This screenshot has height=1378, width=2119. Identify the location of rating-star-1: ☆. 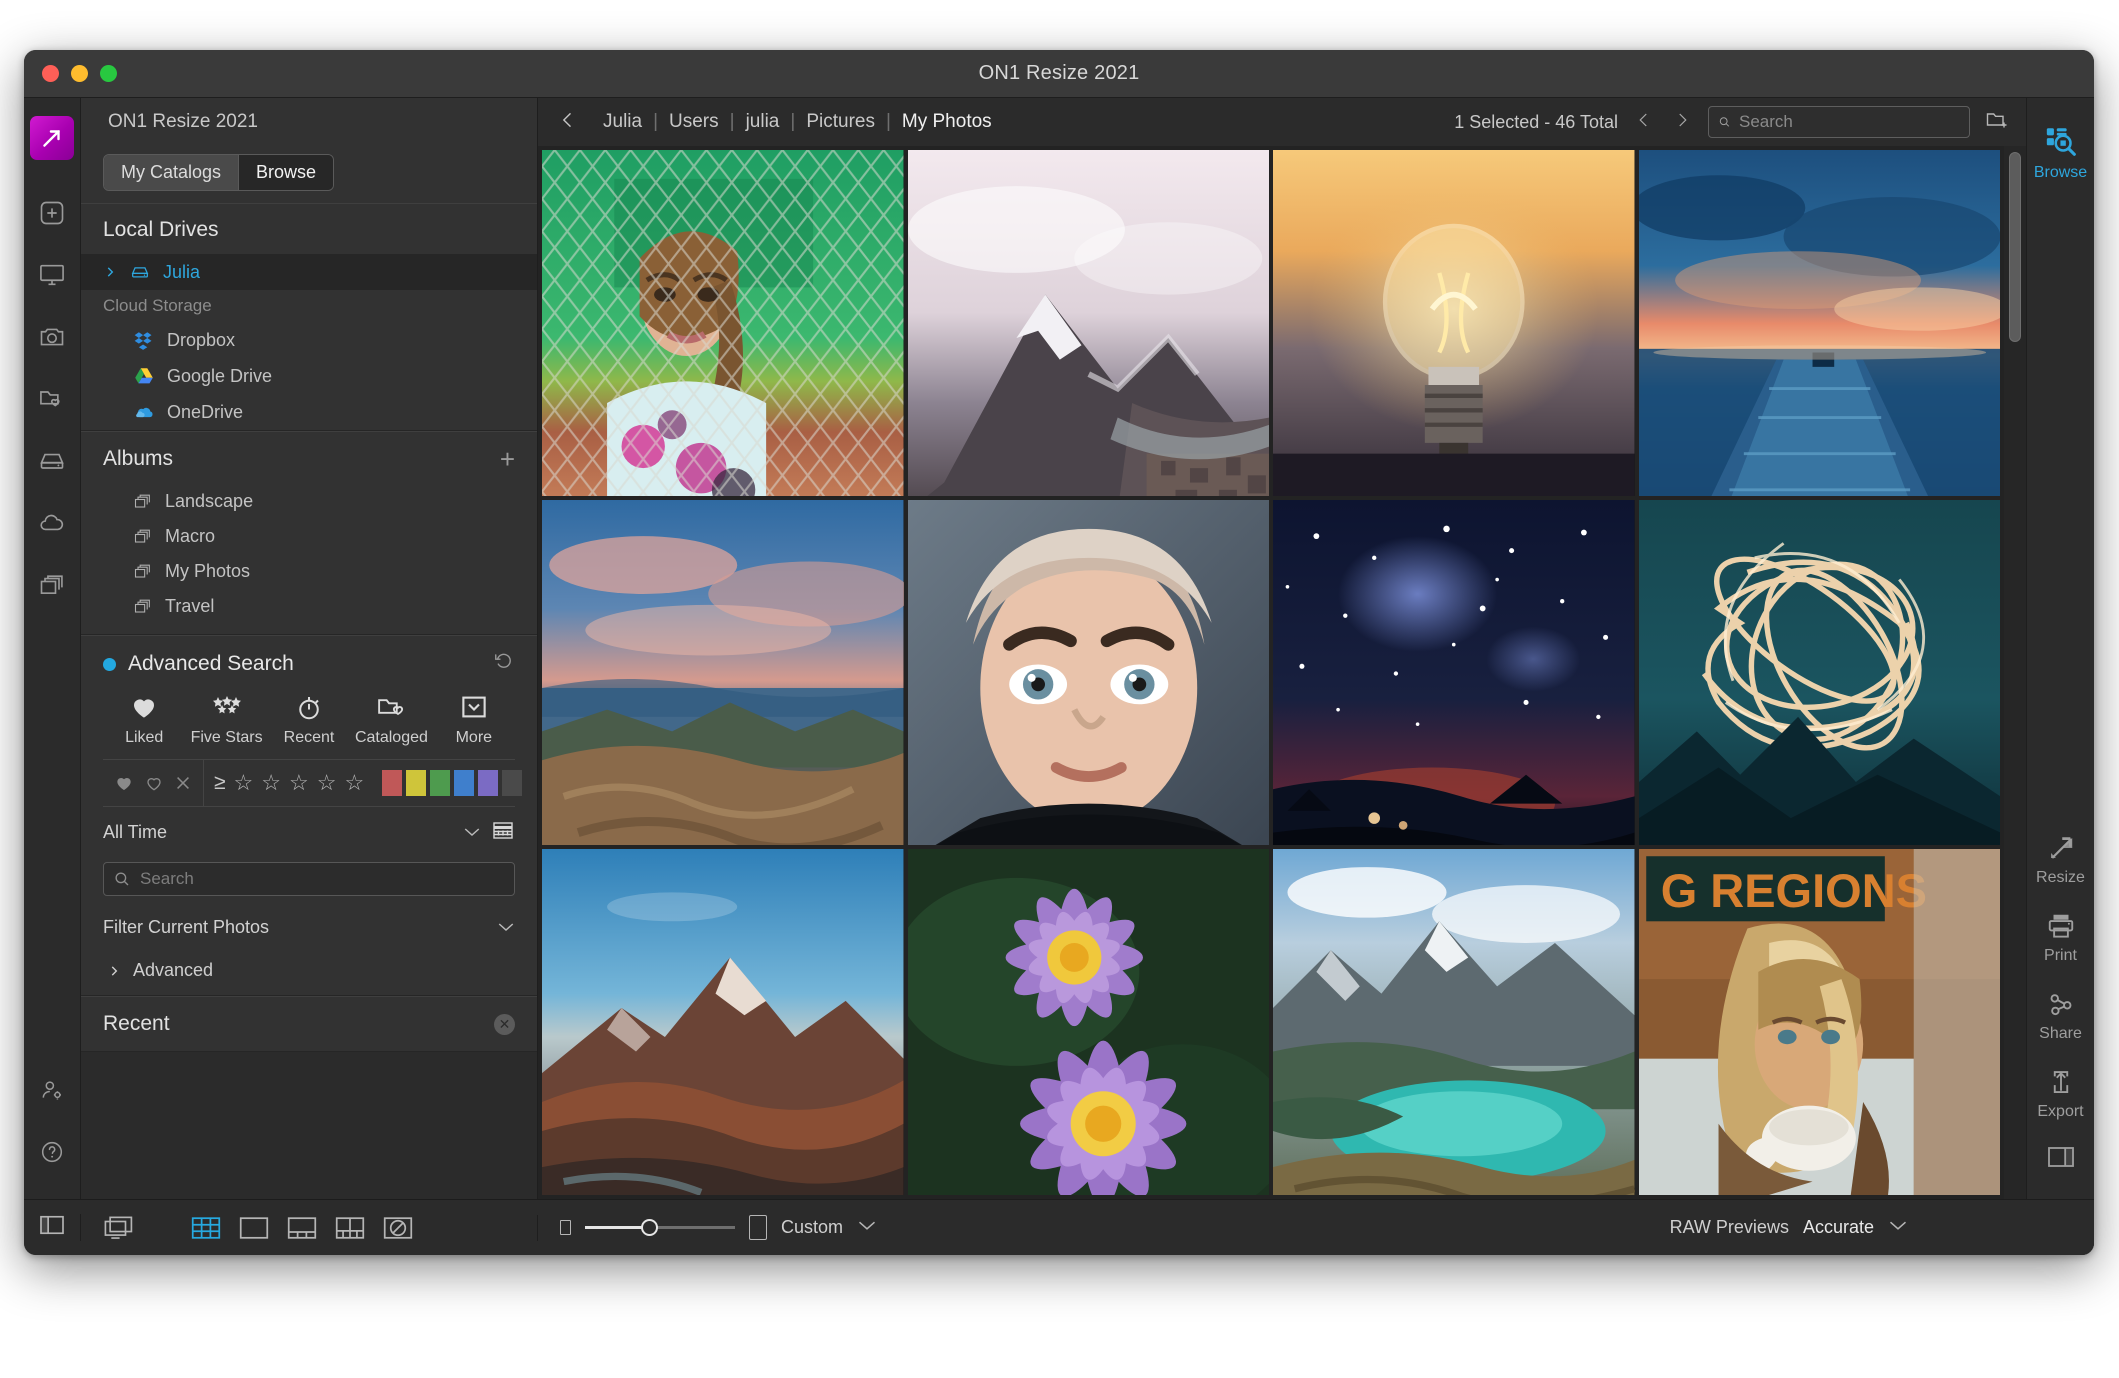
(244, 783).